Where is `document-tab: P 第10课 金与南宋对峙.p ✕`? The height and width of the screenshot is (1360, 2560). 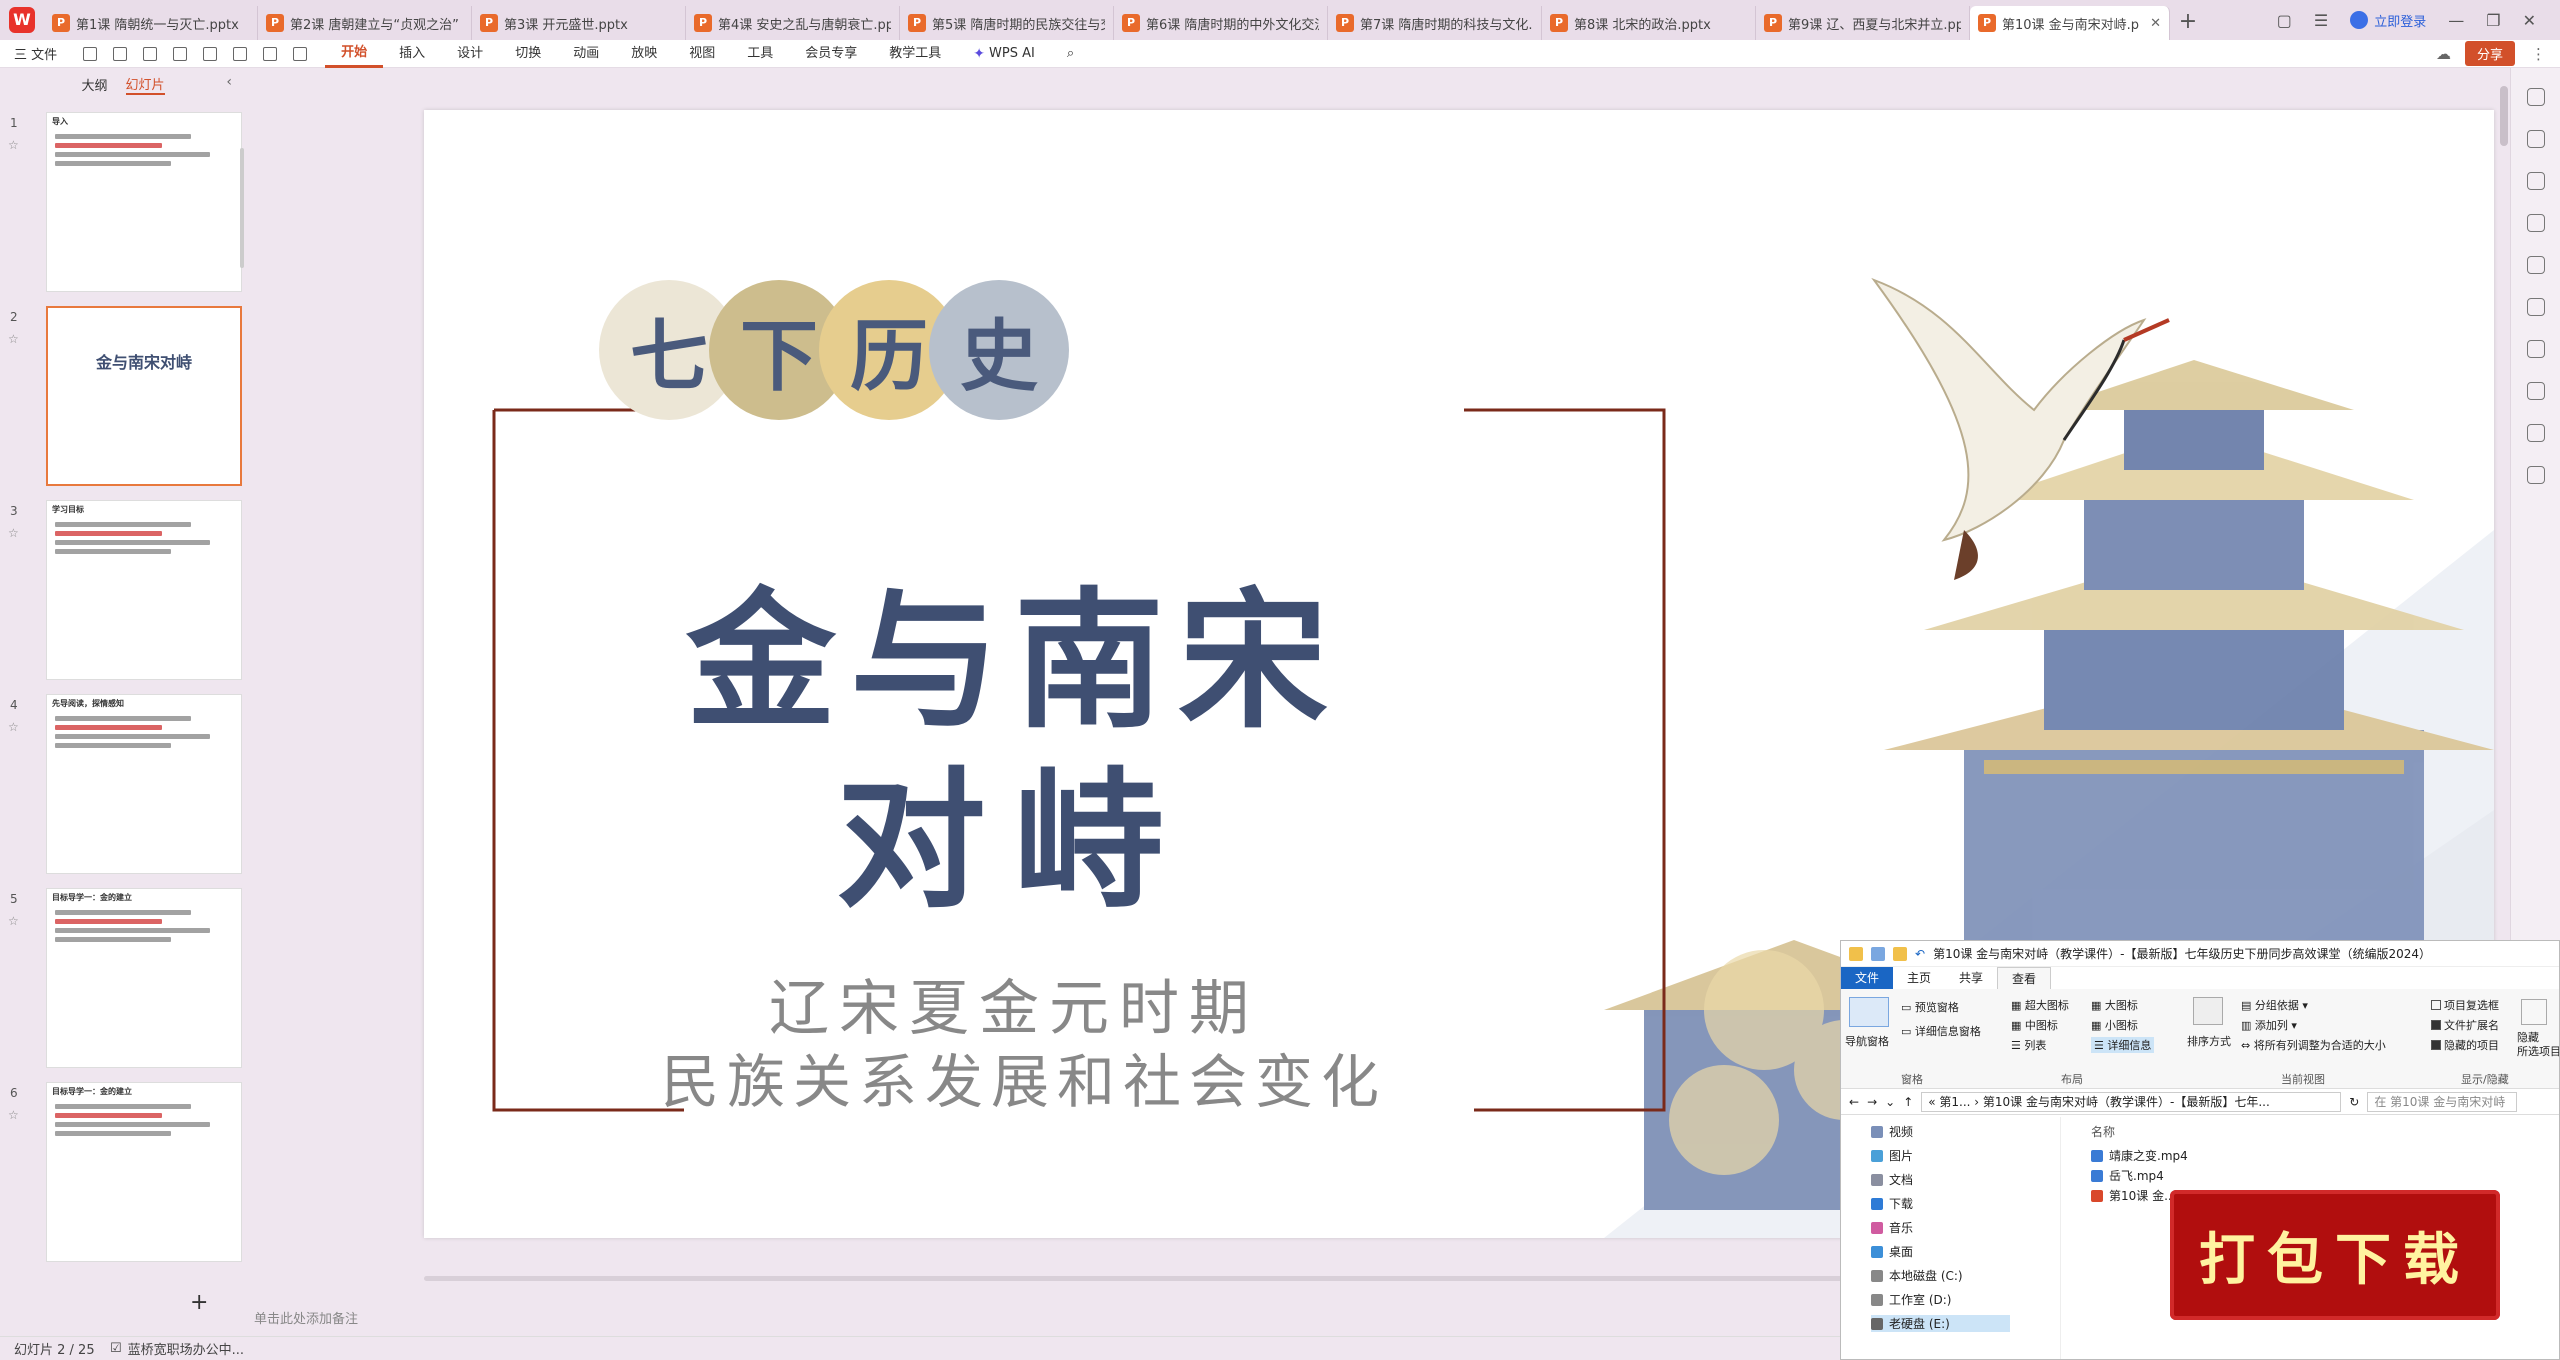 document-tab: P 第10课 金与南宋对峙.p ✕ is located at coordinates (2070, 23).